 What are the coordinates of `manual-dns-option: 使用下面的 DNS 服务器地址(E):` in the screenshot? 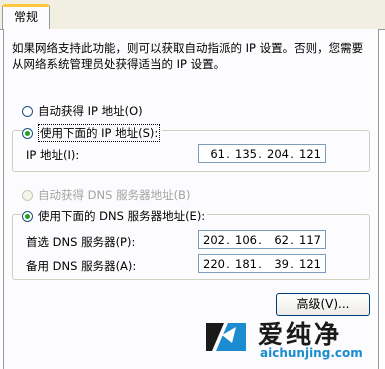 It's located at (115, 216).